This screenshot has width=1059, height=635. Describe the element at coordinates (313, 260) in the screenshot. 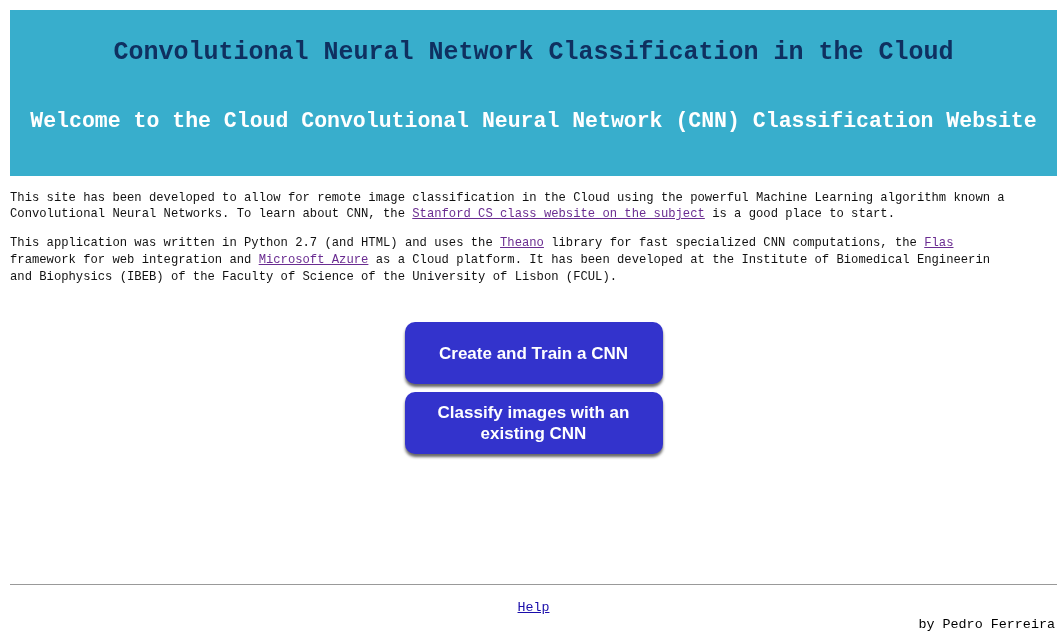

I see `link: Microsoft Azure` at that location.